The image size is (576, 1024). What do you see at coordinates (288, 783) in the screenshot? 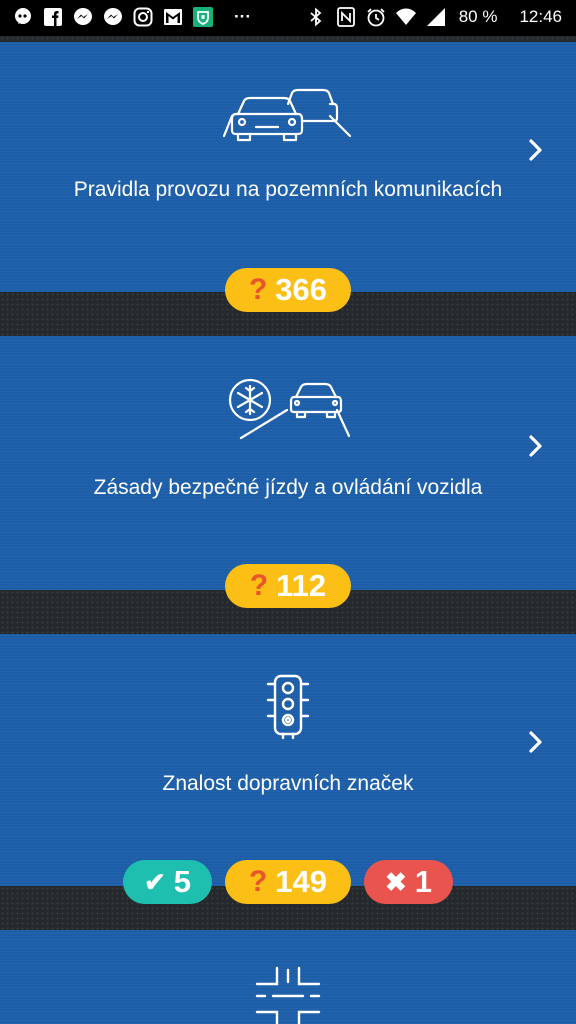
I see `category-title: Znalost dopravních značek` at bounding box center [288, 783].